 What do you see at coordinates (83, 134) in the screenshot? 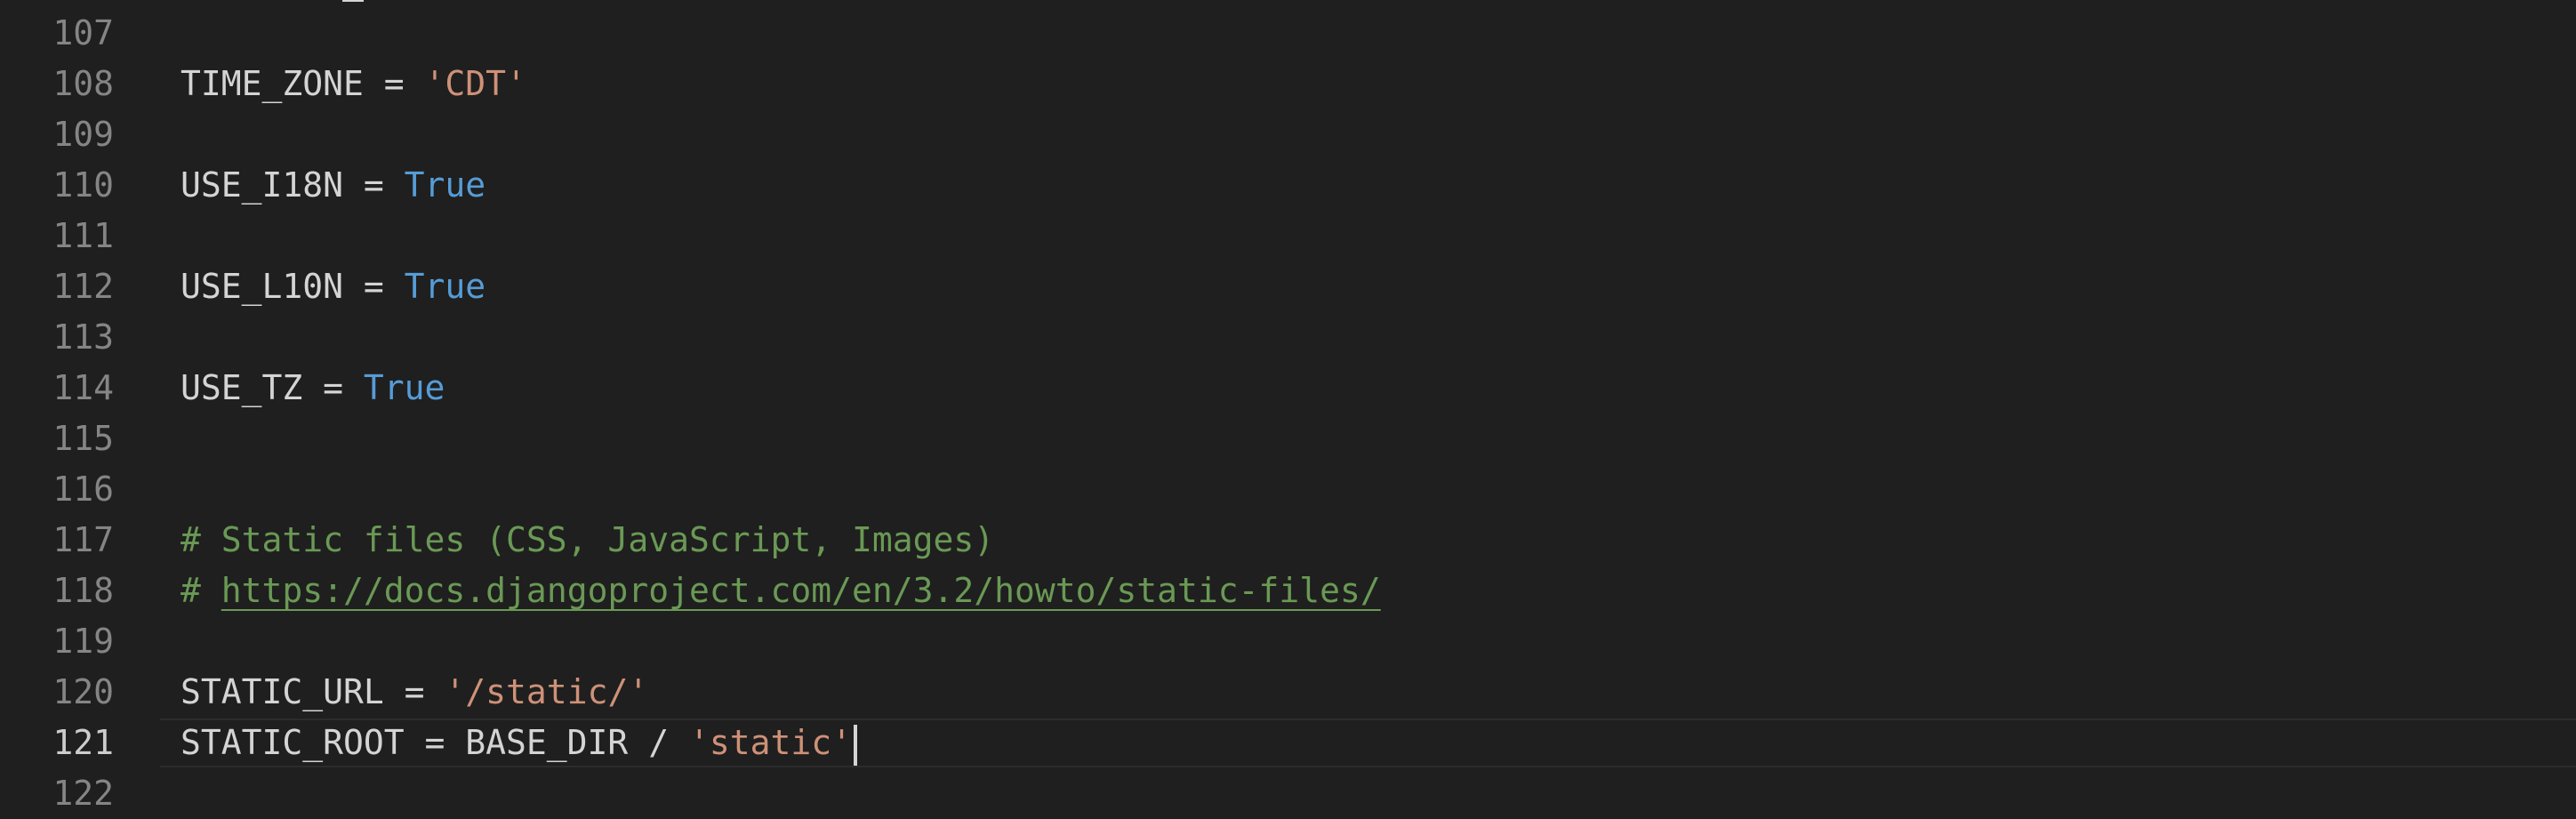
I see `line-number: 109` at bounding box center [83, 134].